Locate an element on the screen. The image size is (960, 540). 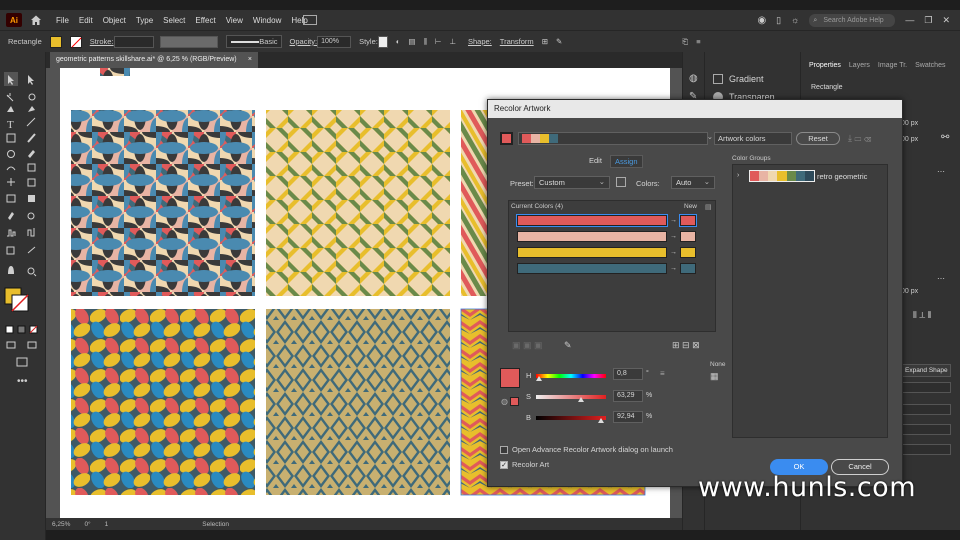
artwork-colors-field: Artwork colors is located at coordinates (753, 138).